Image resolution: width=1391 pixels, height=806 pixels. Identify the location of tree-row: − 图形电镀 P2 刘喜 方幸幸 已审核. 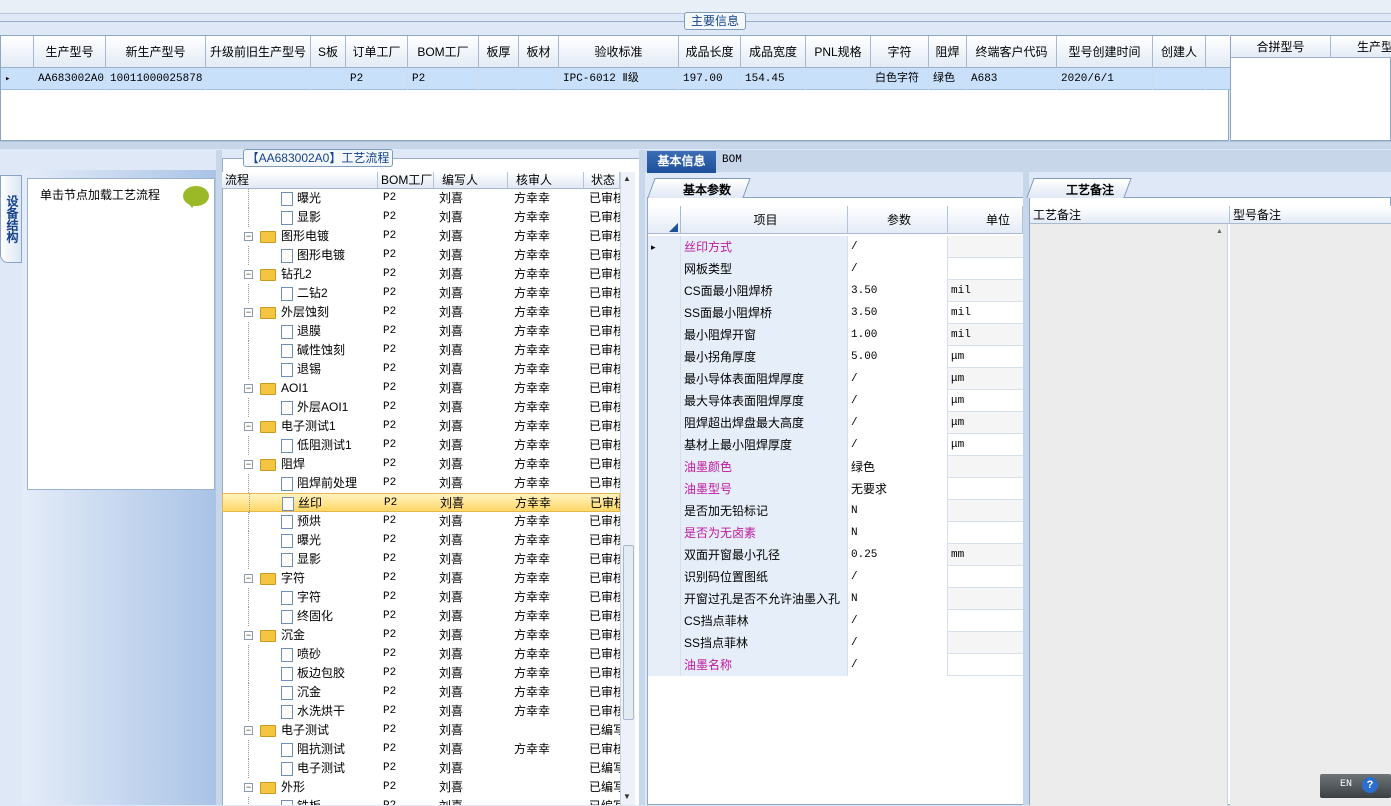
(421, 236).